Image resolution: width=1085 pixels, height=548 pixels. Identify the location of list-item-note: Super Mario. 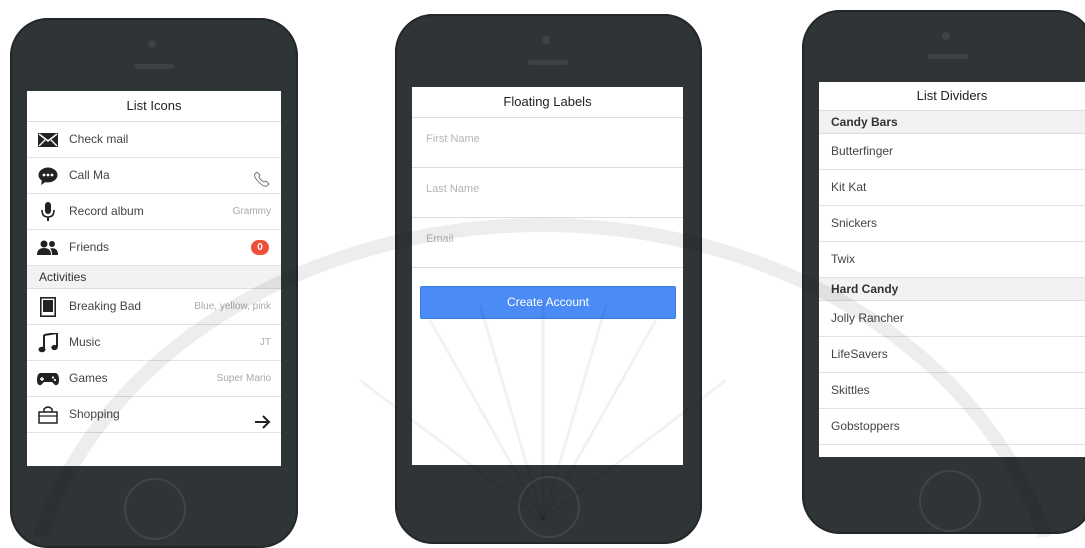
(243, 378).